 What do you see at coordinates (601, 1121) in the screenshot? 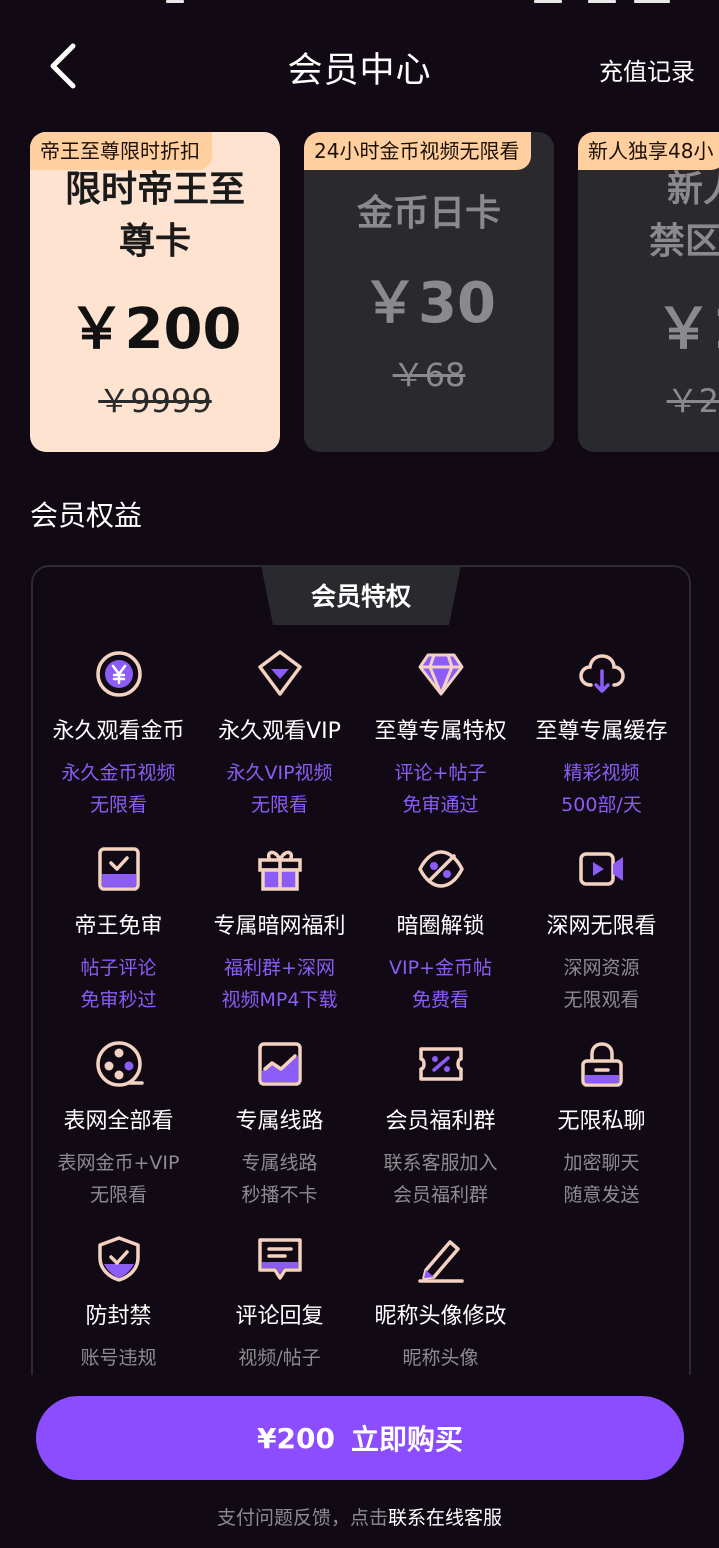
I see `benefit-name: 无限私聊` at bounding box center [601, 1121].